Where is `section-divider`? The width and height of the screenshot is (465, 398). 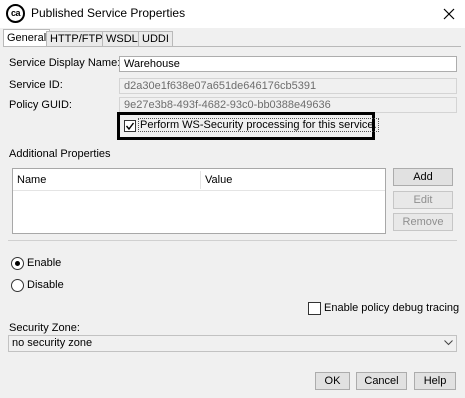
section-divider is located at coordinates (232, 240).